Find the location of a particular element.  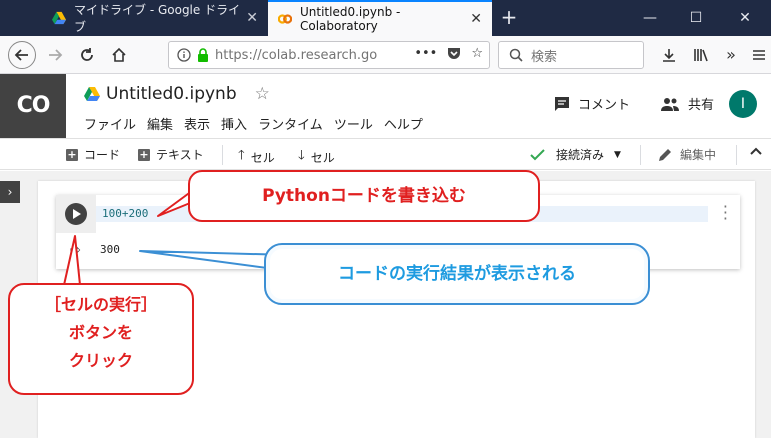

forward-arrow-icon is located at coordinates (56, 55).